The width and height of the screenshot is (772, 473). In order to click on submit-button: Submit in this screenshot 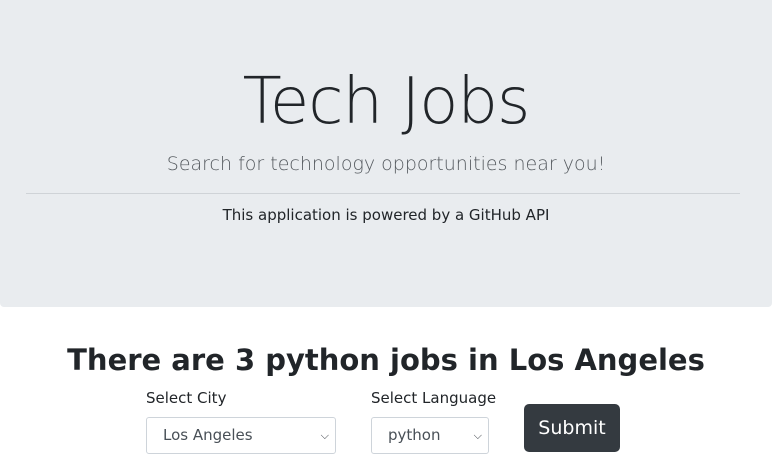, I will do `click(572, 428)`.